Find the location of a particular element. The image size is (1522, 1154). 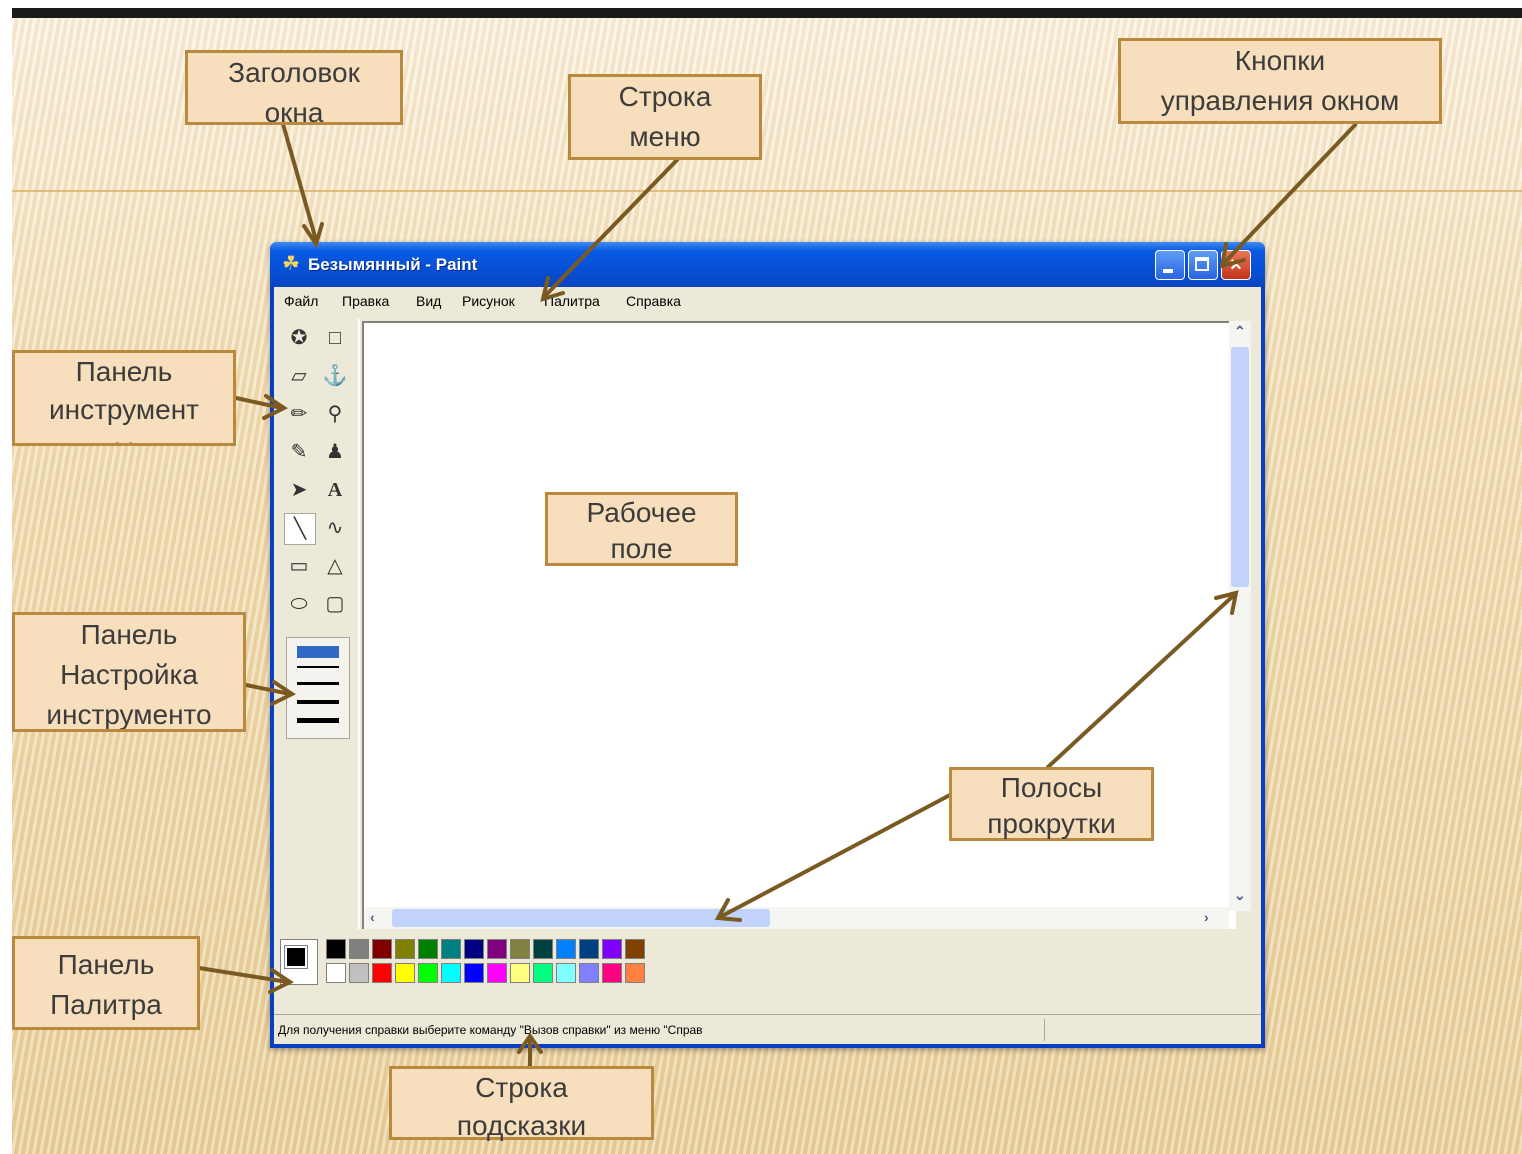

callout-work-area: Рабочее поле is located at coordinates (641, 529).